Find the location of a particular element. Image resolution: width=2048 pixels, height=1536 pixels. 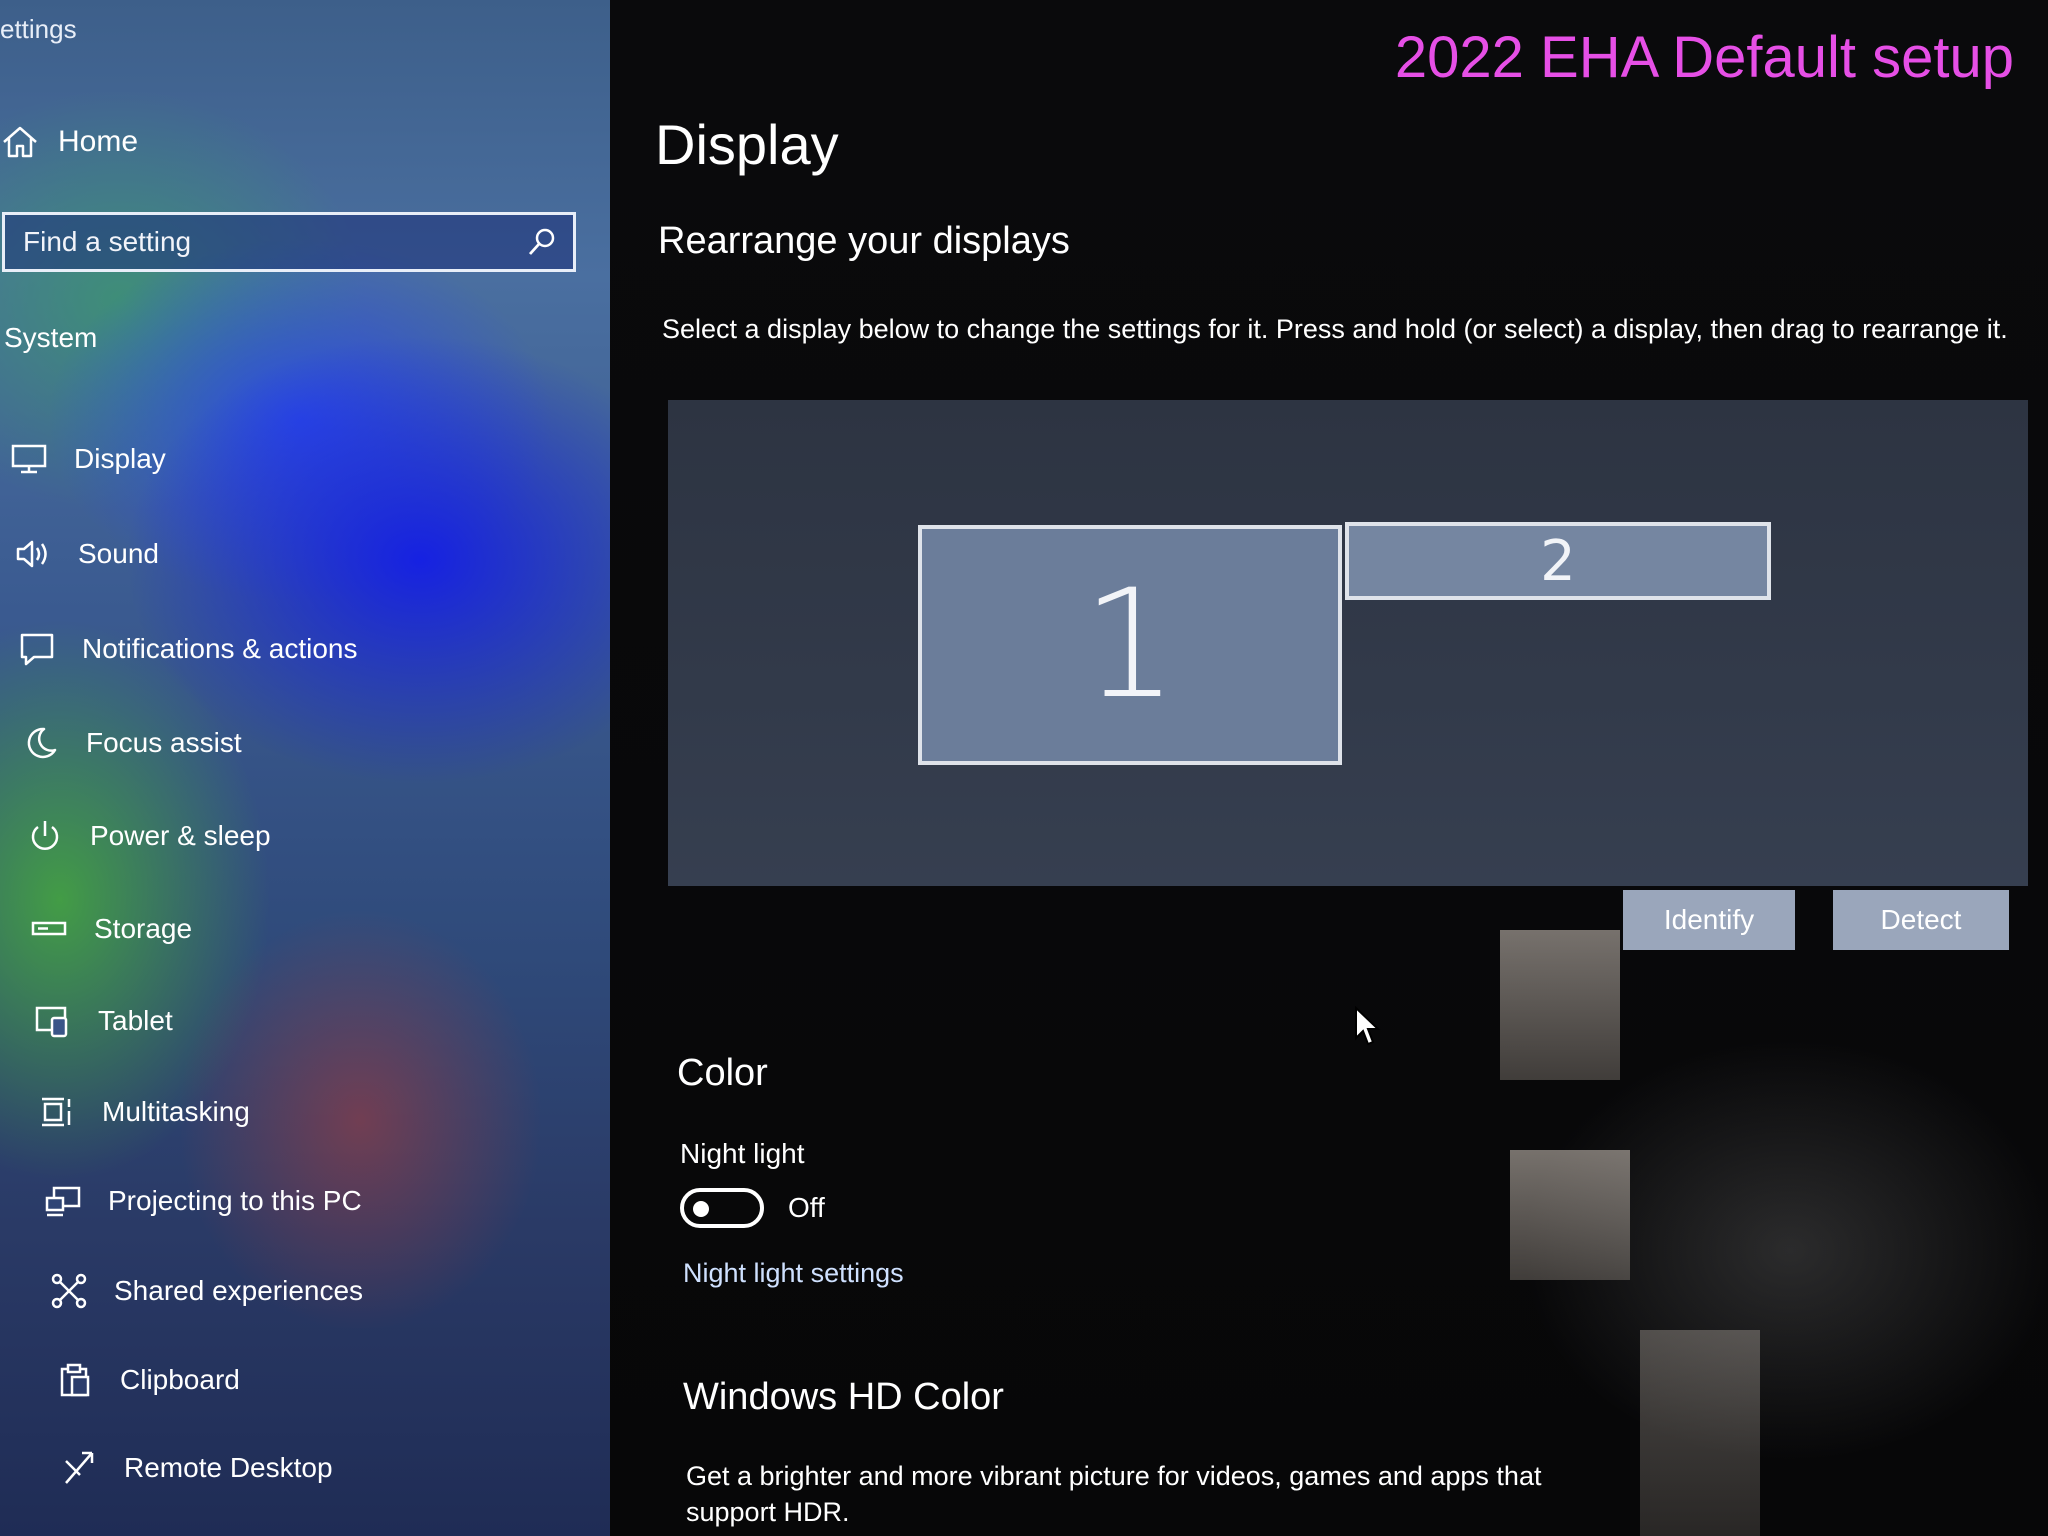

display-1-number: 1 is located at coordinates (1130, 645).